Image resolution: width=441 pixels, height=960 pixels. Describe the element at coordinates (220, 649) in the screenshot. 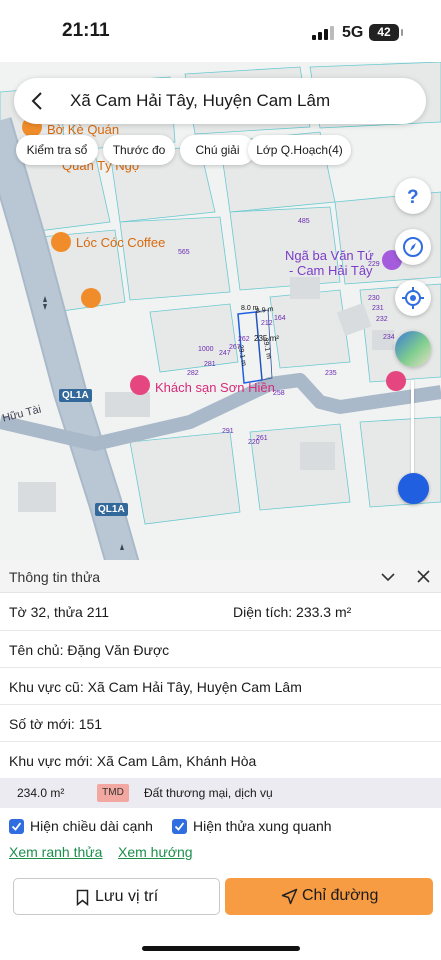

I see `owner-row: Tên chủ: Đặng Văn Được` at that location.